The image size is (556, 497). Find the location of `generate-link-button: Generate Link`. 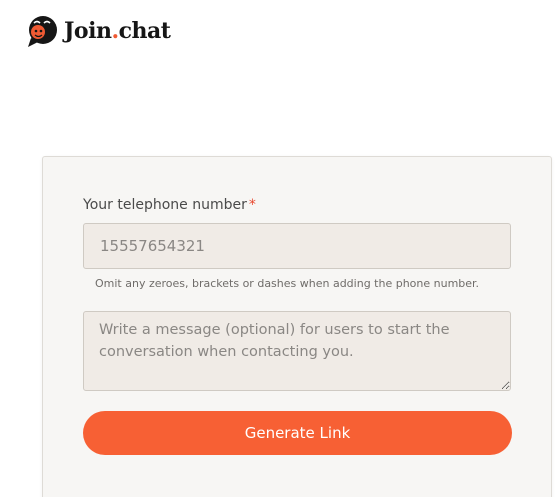

generate-link-button: Generate Link is located at coordinates (297, 433).